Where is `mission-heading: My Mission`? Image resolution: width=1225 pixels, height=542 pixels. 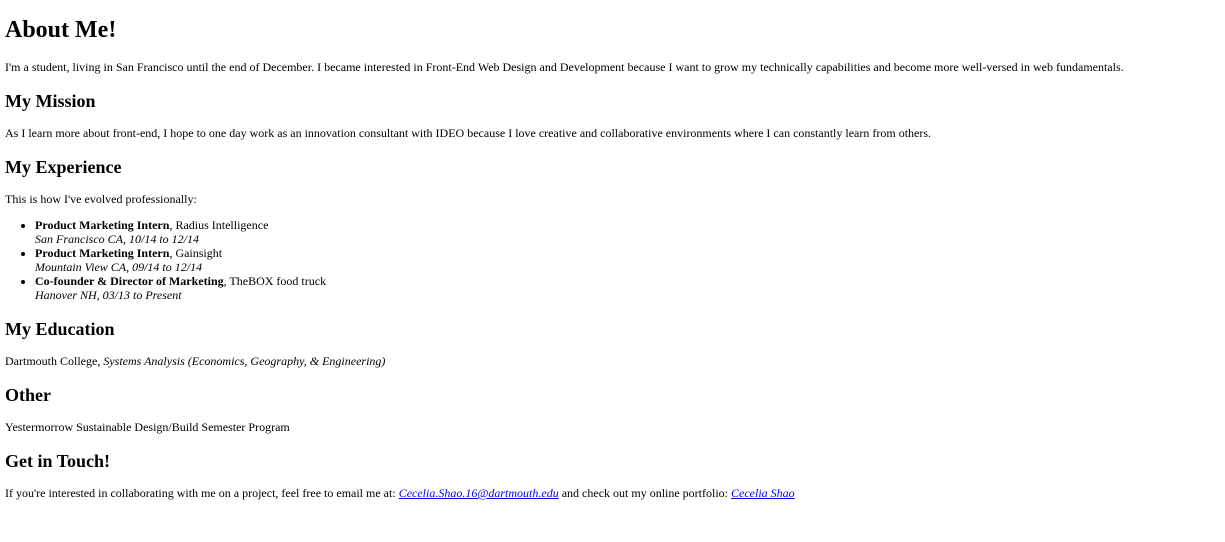 mission-heading: My Mission is located at coordinates (50, 101).